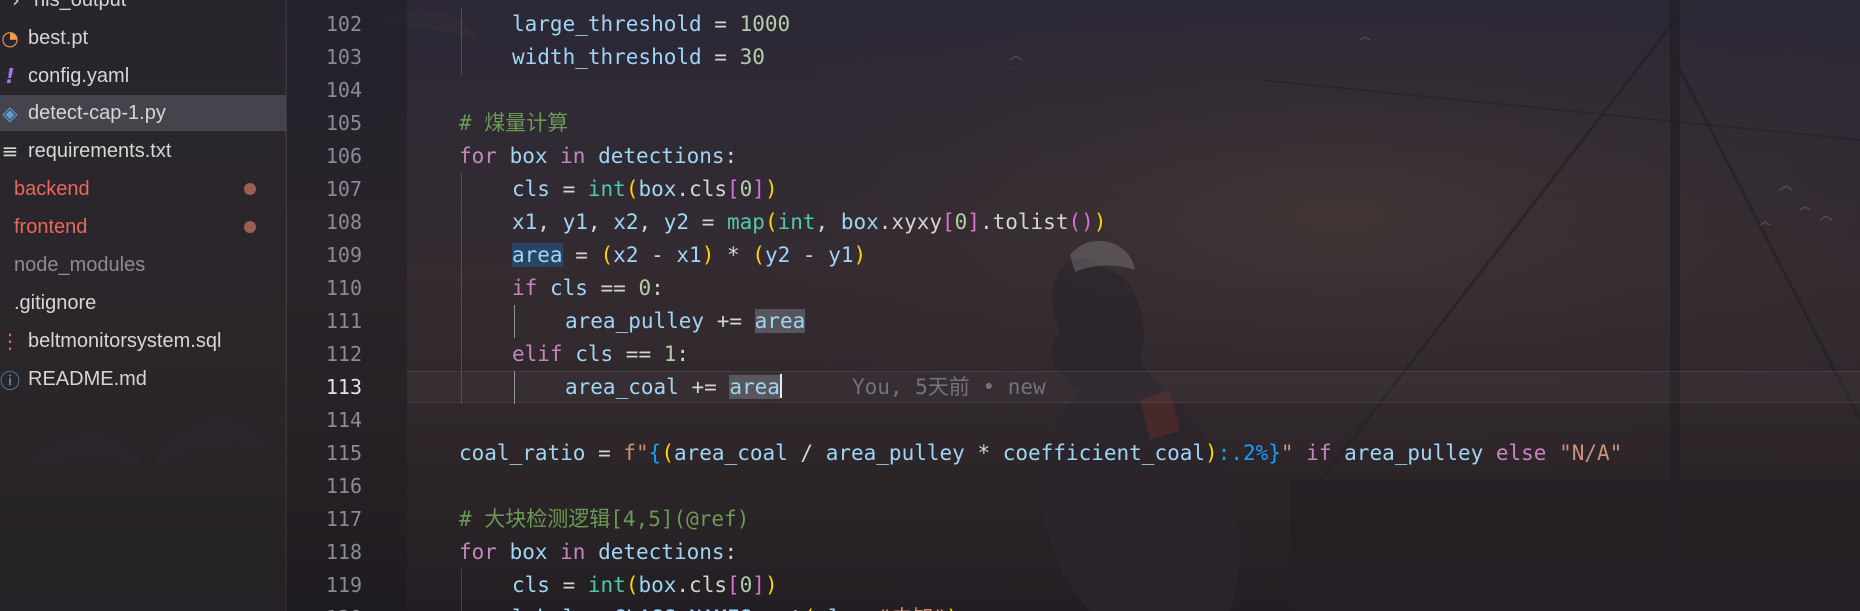 The image size is (1860, 611). What do you see at coordinates (143, 227) in the screenshot?
I see `explorer-item: frontend` at bounding box center [143, 227].